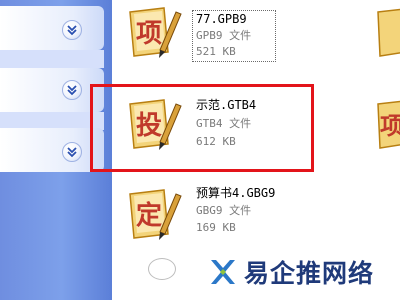  Describe the element at coordinates (224, 210) in the screenshot. I see `file-type: GBG9 文件` at that location.